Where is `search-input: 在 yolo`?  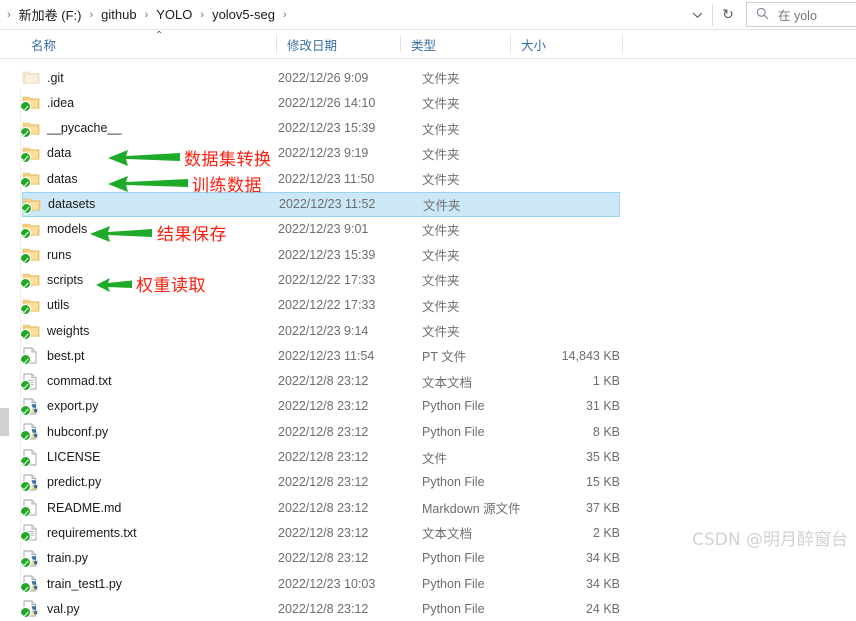 search-input: 在 yolo is located at coordinates (801, 14).